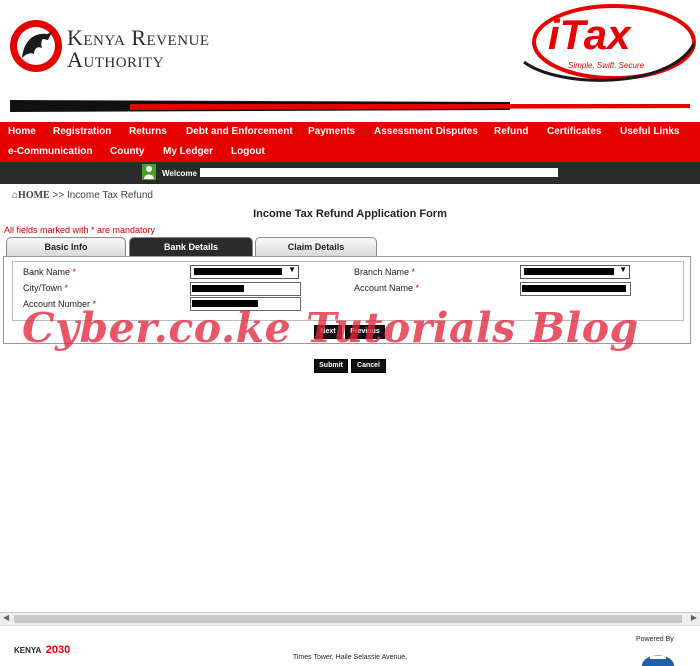  I want to click on breadcrumb-current: Income Tax Refund, so click(109, 195).